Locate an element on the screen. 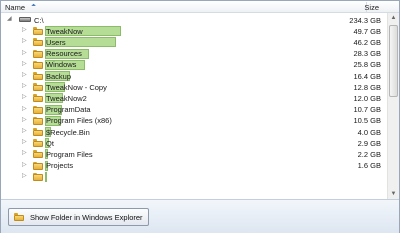  show-in-explorer-button: Show Folder in Windows Explorer is located at coordinates (78, 217).